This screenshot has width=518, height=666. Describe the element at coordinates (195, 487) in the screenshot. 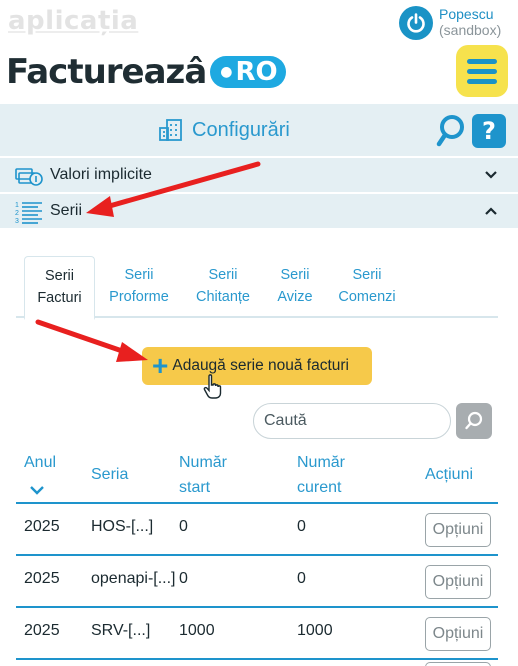

I see `header-start-l2: start` at that location.